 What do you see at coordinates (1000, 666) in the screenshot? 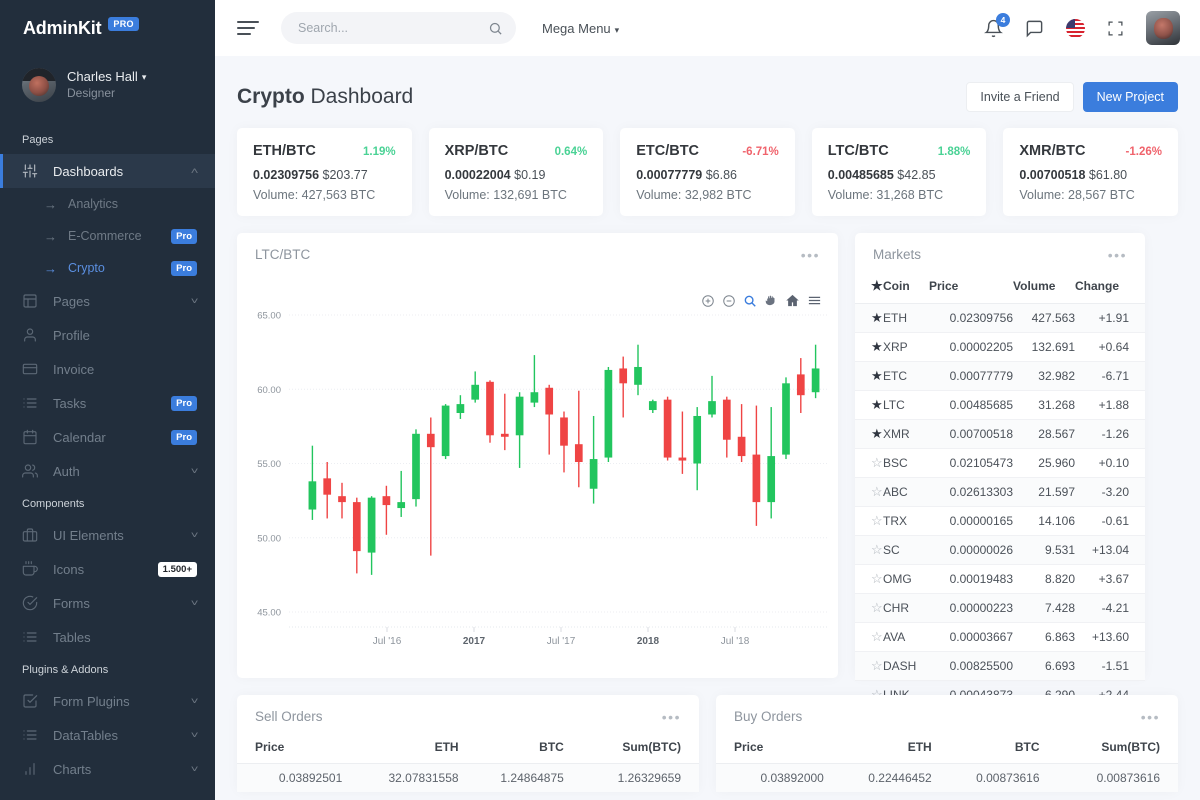
I see `table-row: ☆ DASH 0.00825500 6.693 -1.51` at bounding box center [1000, 666].